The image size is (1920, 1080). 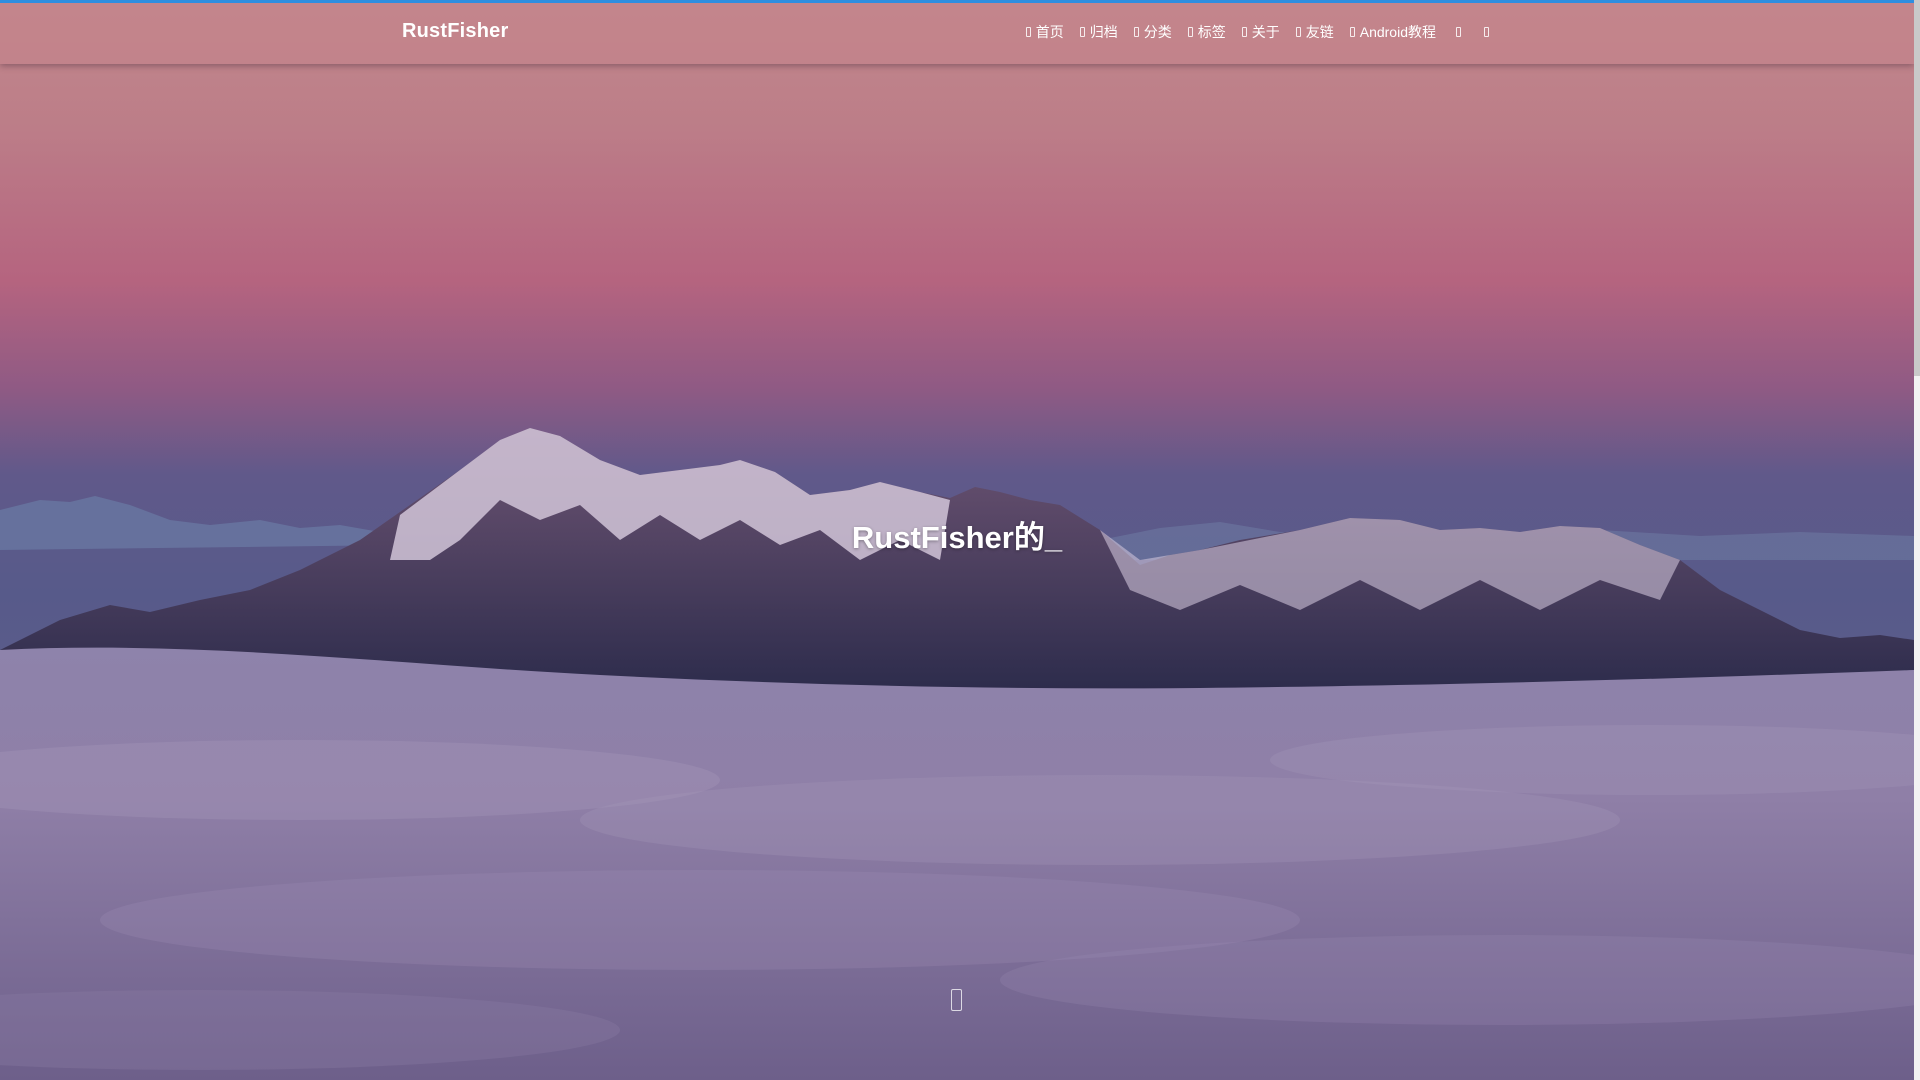 I want to click on nav-item-label: 关于, so click(x=1265, y=32).